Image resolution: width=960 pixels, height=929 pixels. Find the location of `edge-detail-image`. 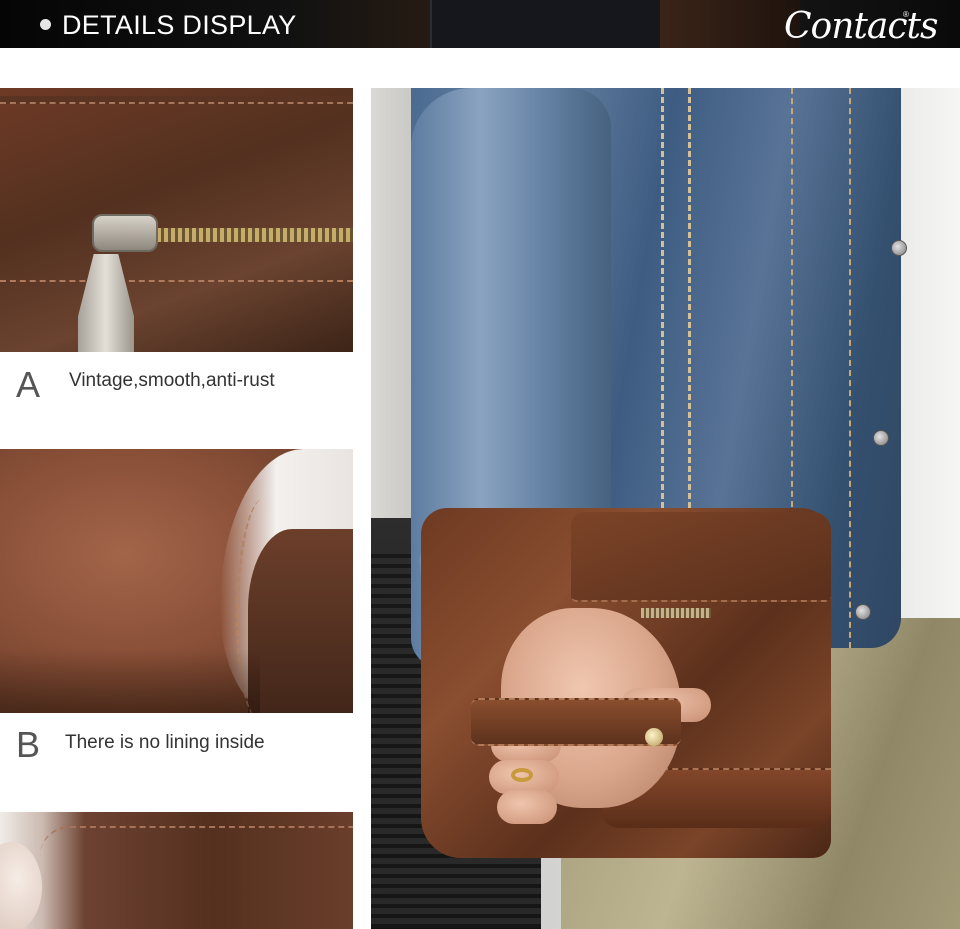

edge-detail-image is located at coordinates (176, 870).